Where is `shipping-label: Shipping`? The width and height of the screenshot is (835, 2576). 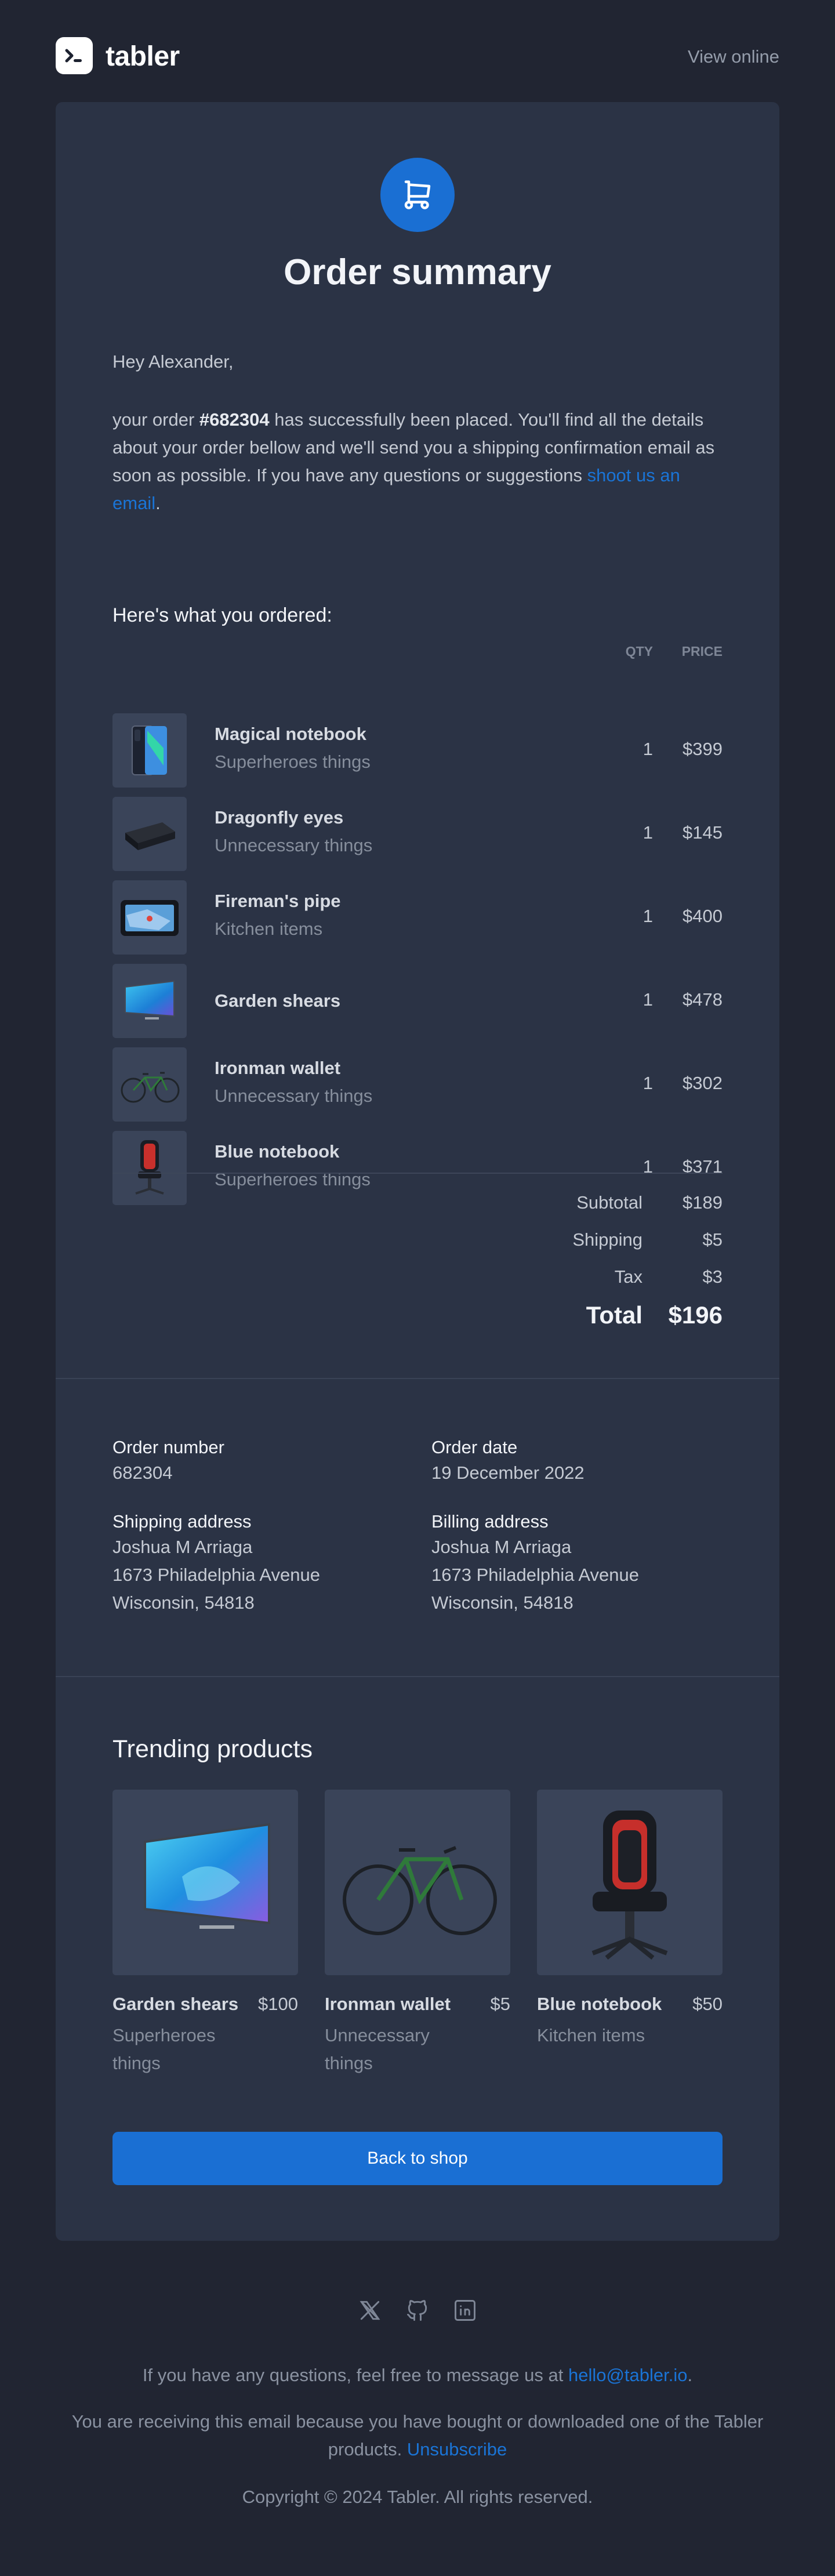
shipping-label: Shipping is located at coordinates (607, 1239).